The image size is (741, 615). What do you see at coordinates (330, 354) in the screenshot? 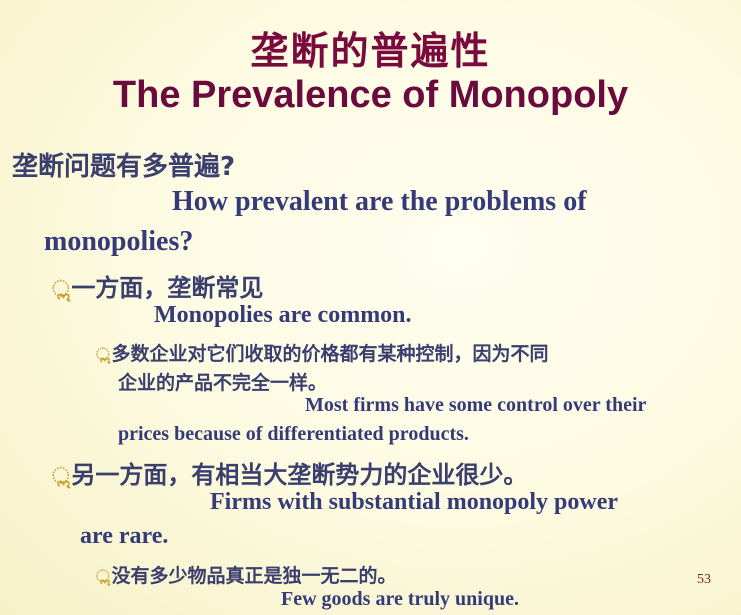
I see `sub-bullet-chinese-line1: 多数企业对它们收取的价格都有某种控制，因为不同` at bounding box center [330, 354].